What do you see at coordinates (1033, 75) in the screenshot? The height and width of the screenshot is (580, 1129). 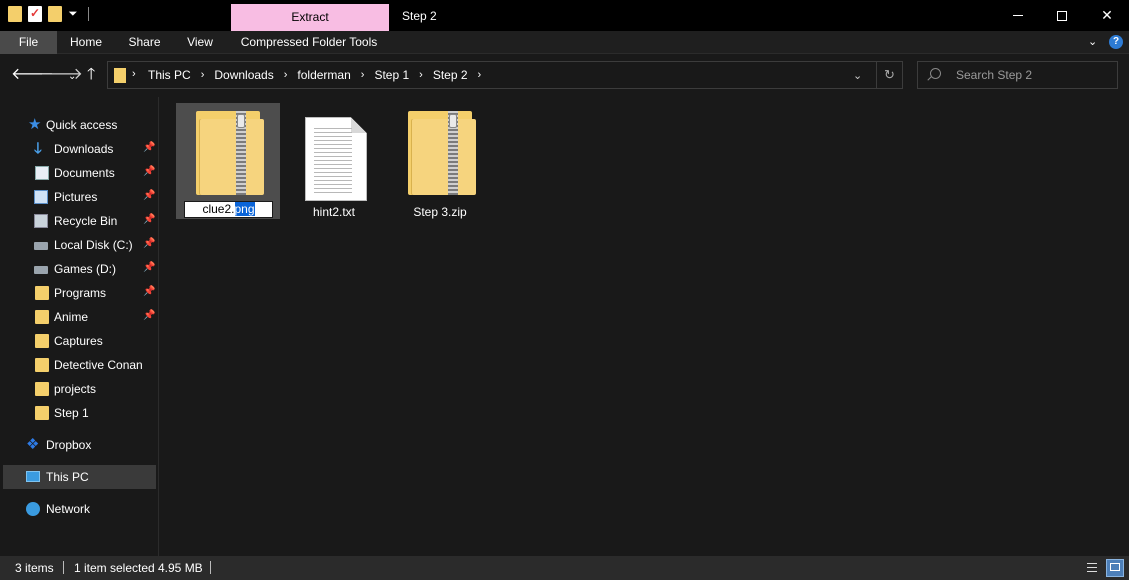 I see `search-input` at bounding box center [1033, 75].